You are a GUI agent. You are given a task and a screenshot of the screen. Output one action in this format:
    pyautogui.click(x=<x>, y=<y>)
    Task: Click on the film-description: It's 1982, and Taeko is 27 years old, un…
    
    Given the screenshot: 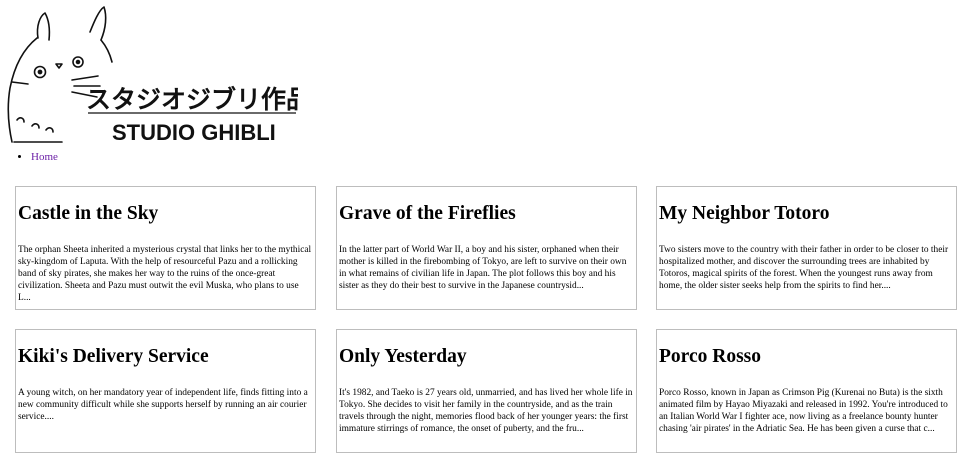 What is the action you would take?
    pyautogui.click(x=486, y=411)
    